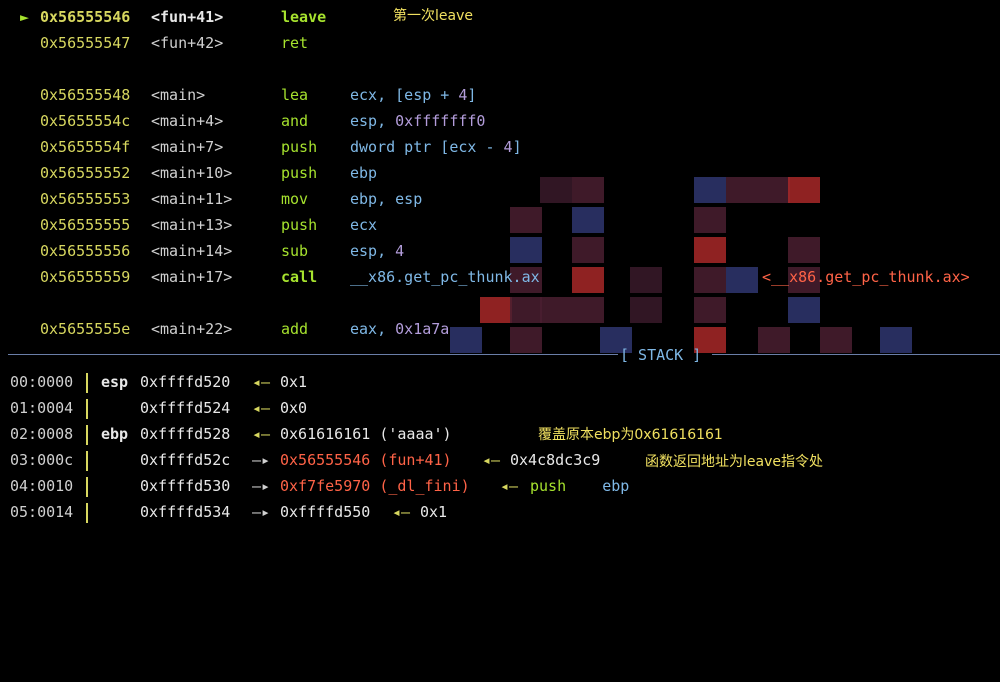 This screenshot has width=1000, height=682. Describe the element at coordinates (313, 354) in the screenshot. I see `divider-line-left` at that location.